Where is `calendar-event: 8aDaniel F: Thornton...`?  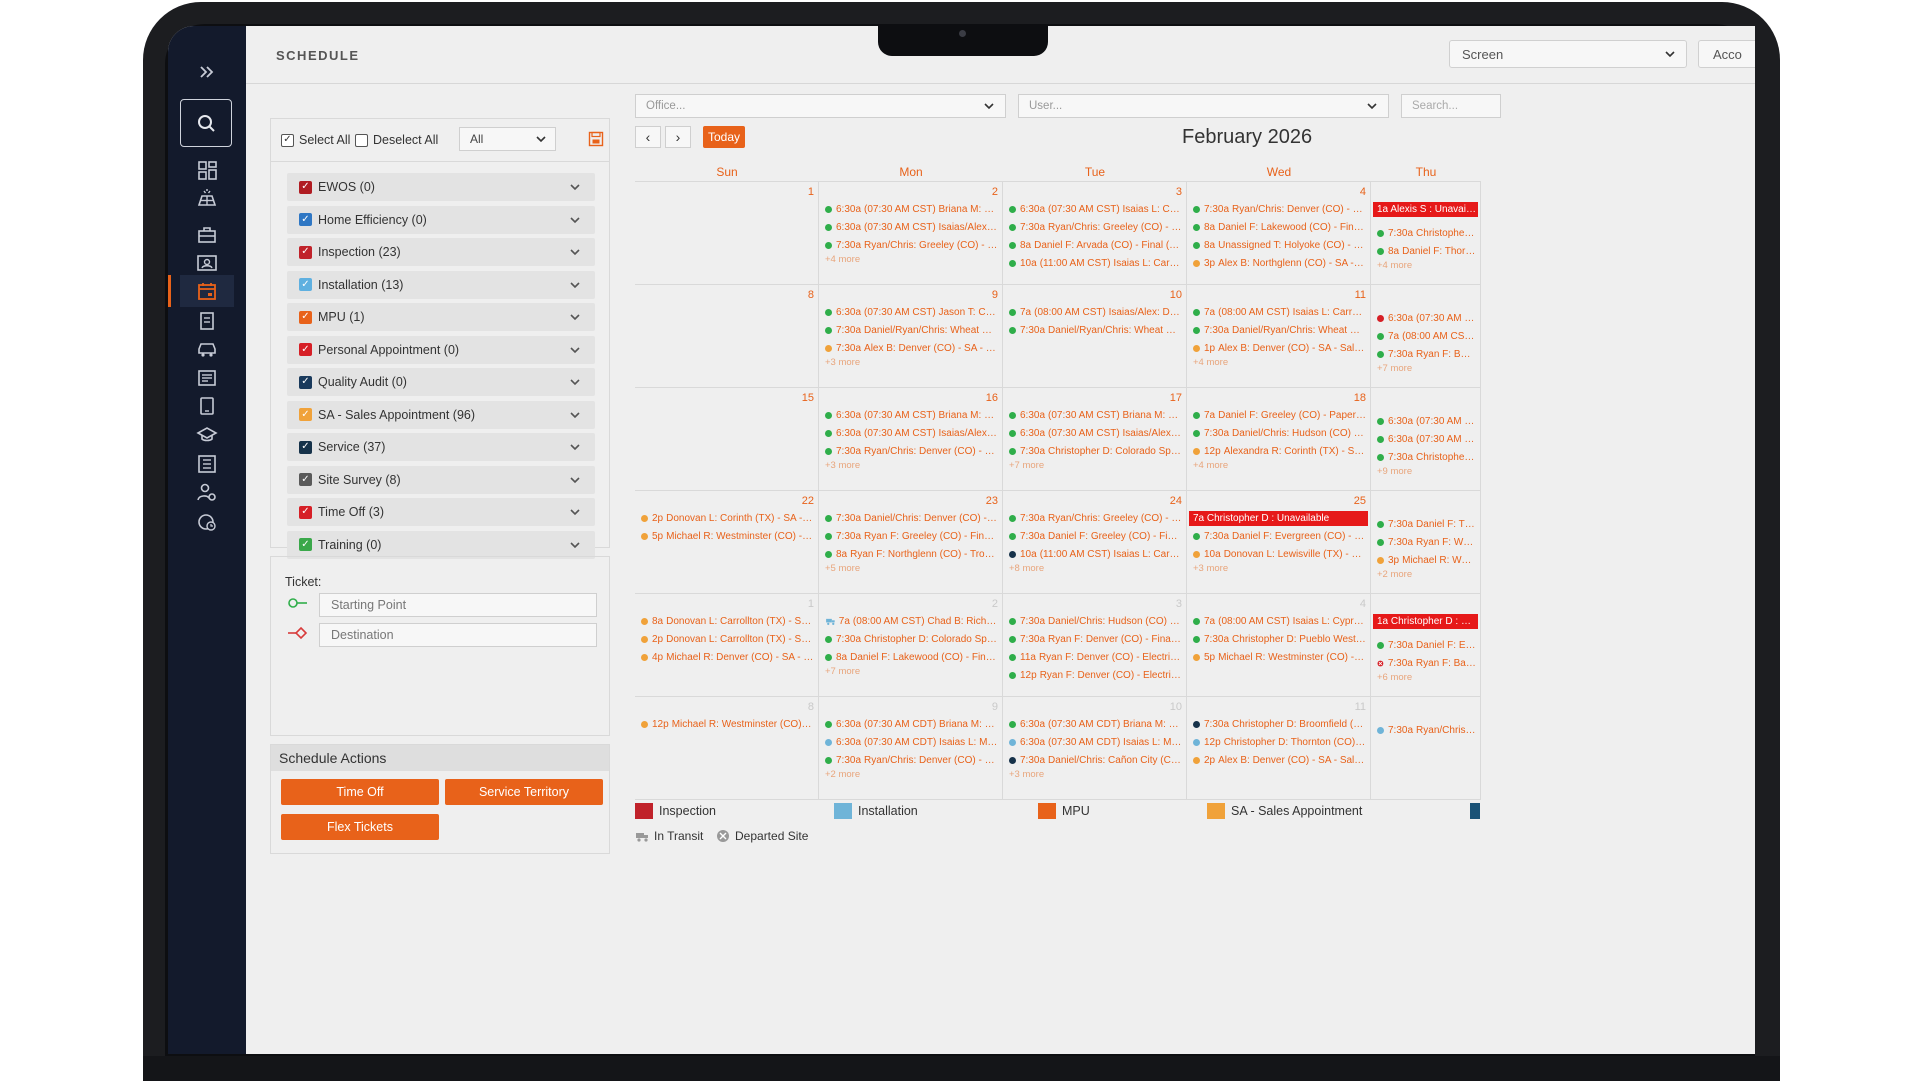
calendar-event: 8aDaniel F: Thornton... is located at coordinates (1426, 251).